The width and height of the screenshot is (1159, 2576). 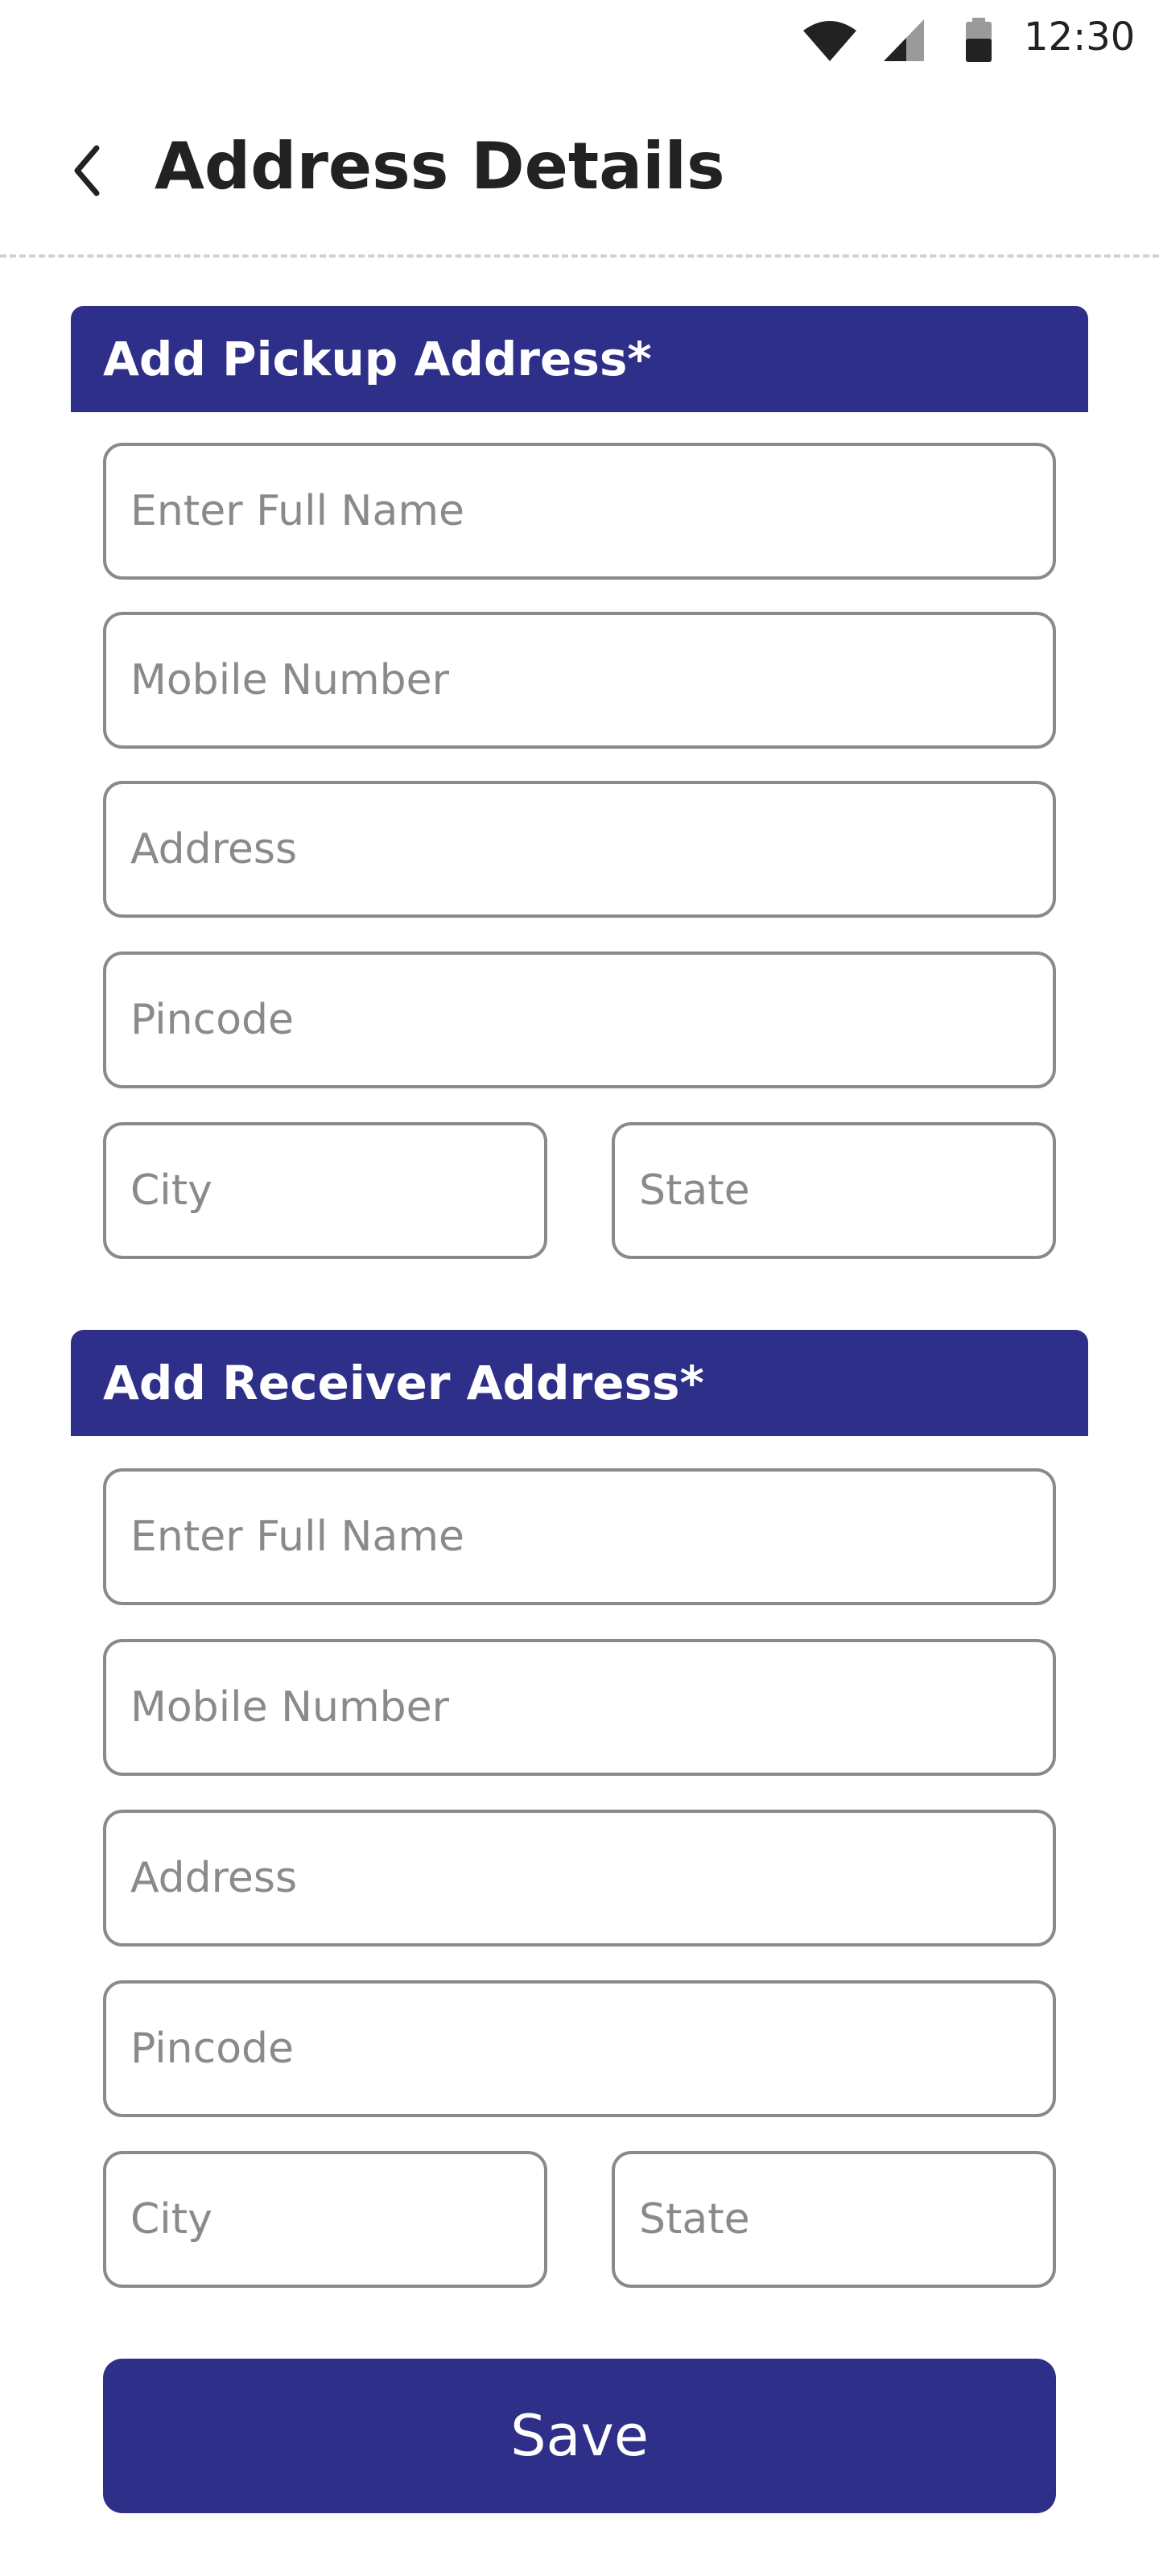 I want to click on battery-icon, so click(x=979, y=40).